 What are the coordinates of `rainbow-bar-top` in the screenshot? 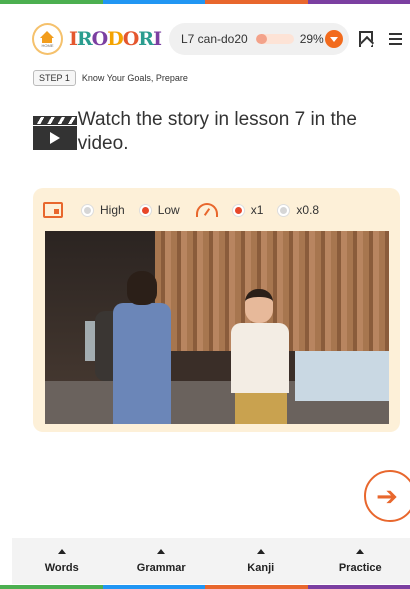 It's located at (205, 2).